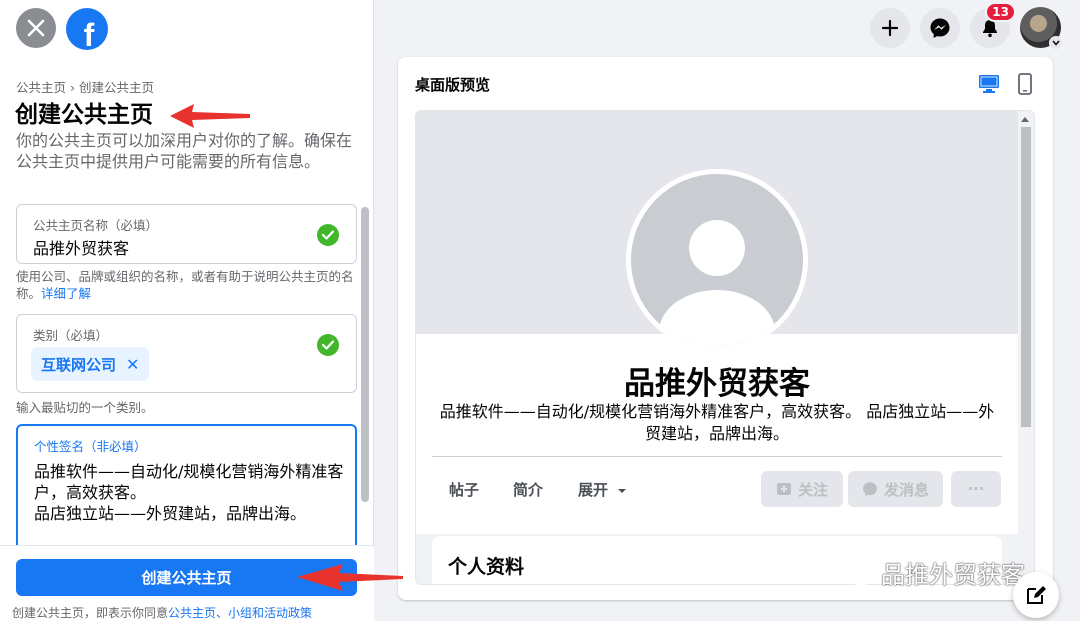 This screenshot has height=621, width=1080. I want to click on page-name-hint: 使用公司、品牌或组织的名称，或者有助于说明公共主页的名称。详细了解, so click(185, 285).